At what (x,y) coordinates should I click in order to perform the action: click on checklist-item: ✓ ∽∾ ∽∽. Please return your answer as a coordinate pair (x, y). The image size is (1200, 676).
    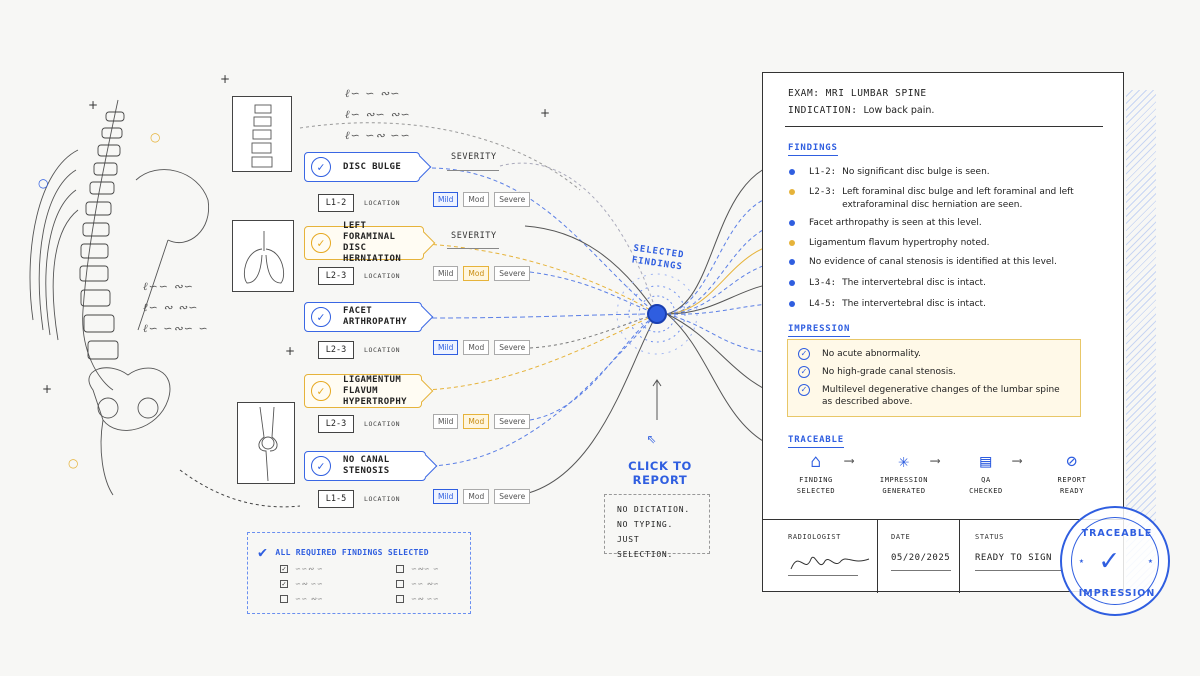
    Looking at the image, I should click on (301, 584).